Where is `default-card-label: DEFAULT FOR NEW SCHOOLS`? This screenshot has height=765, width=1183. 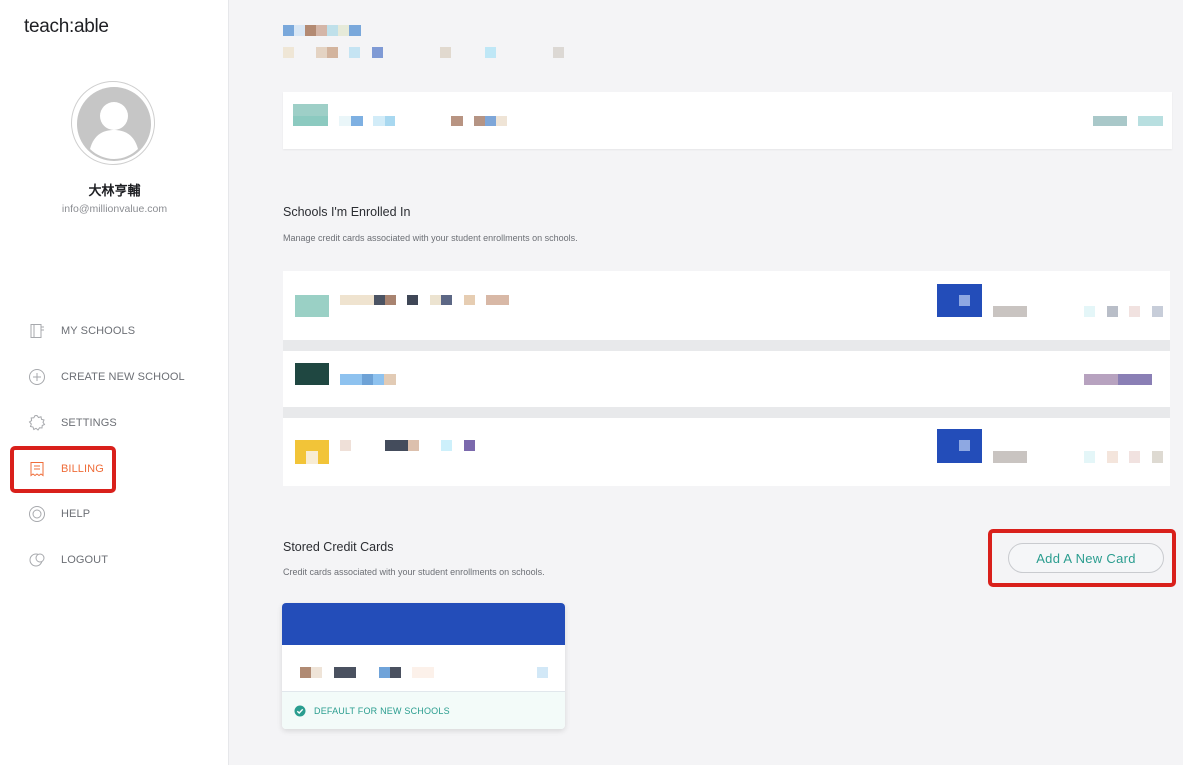 default-card-label: DEFAULT FOR NEW SCHOOLS is located at coordinates (382, 710).